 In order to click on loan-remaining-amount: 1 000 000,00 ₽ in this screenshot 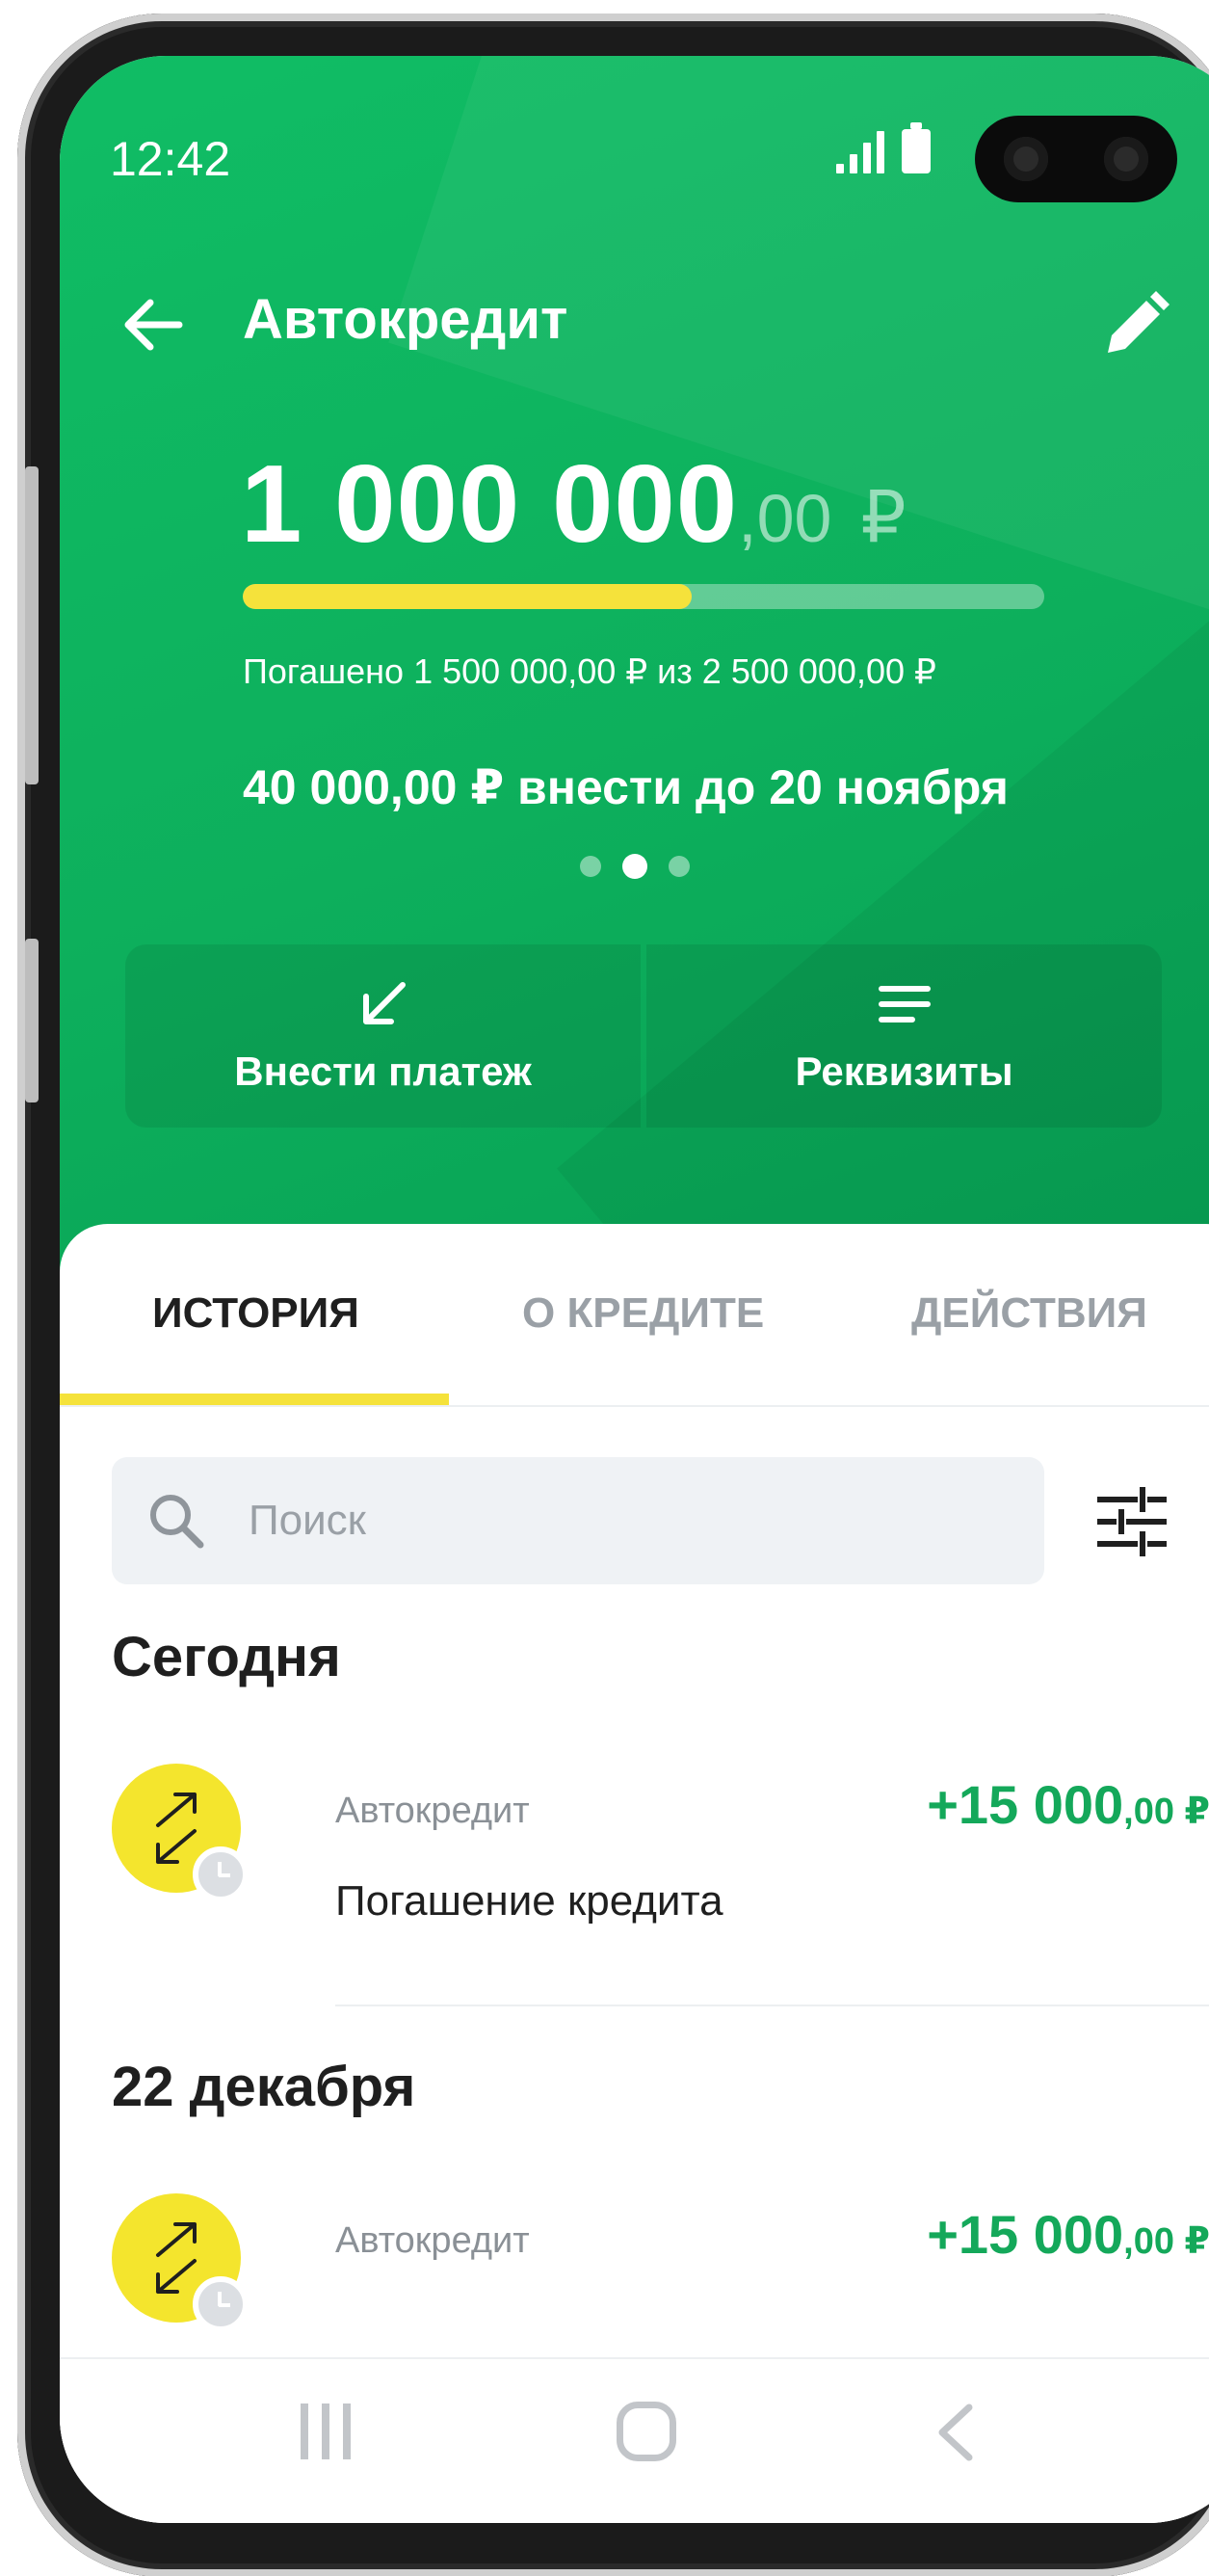, I will do `click(574, 504)`.